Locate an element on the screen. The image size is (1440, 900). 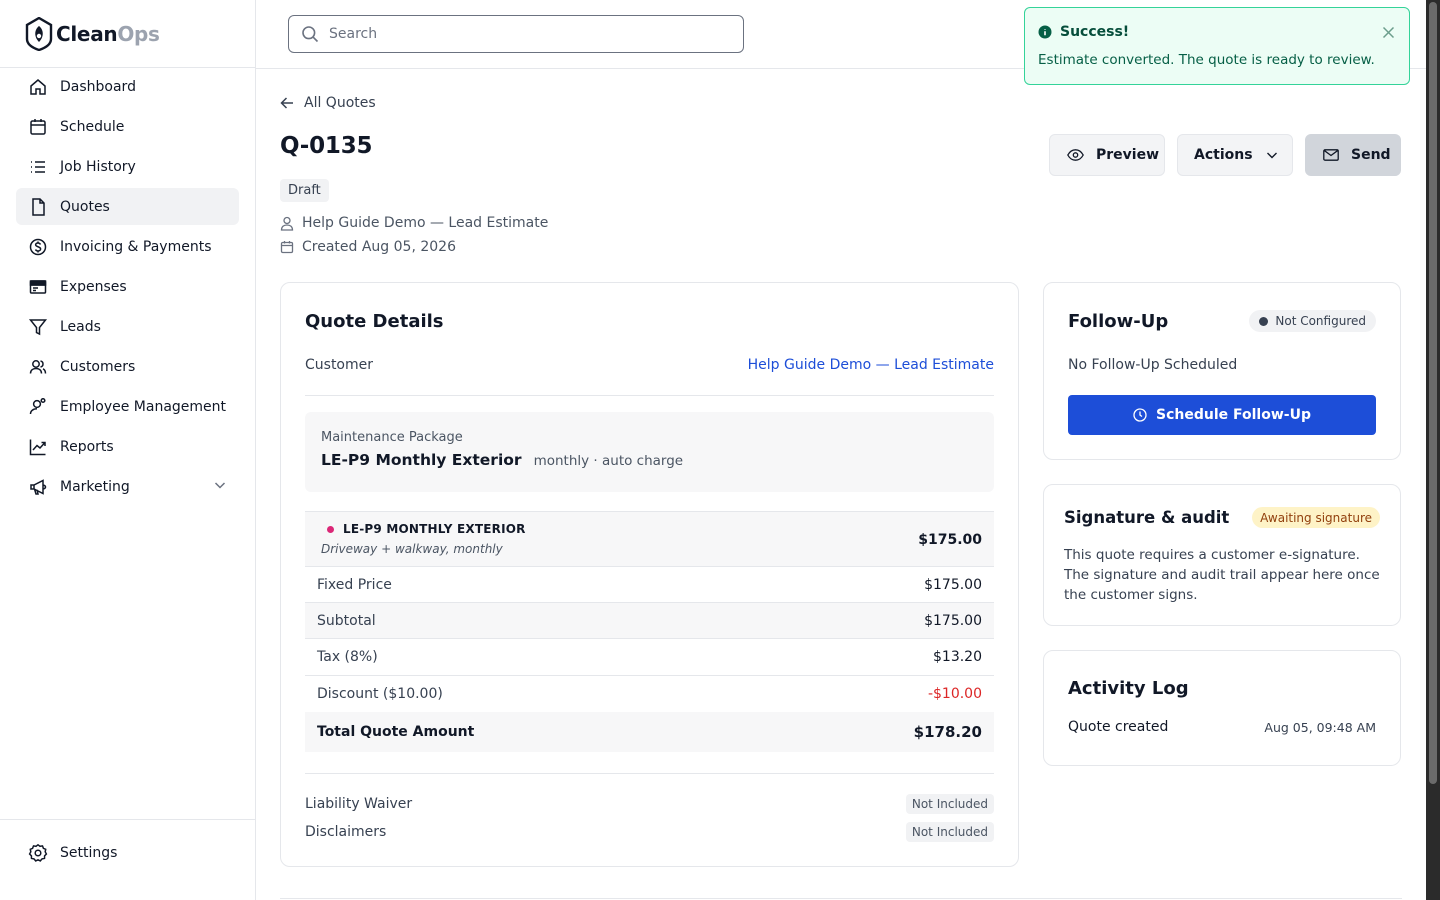
disclaimers-row: Disclaimers Not Included is located at coordinates (649, 832).